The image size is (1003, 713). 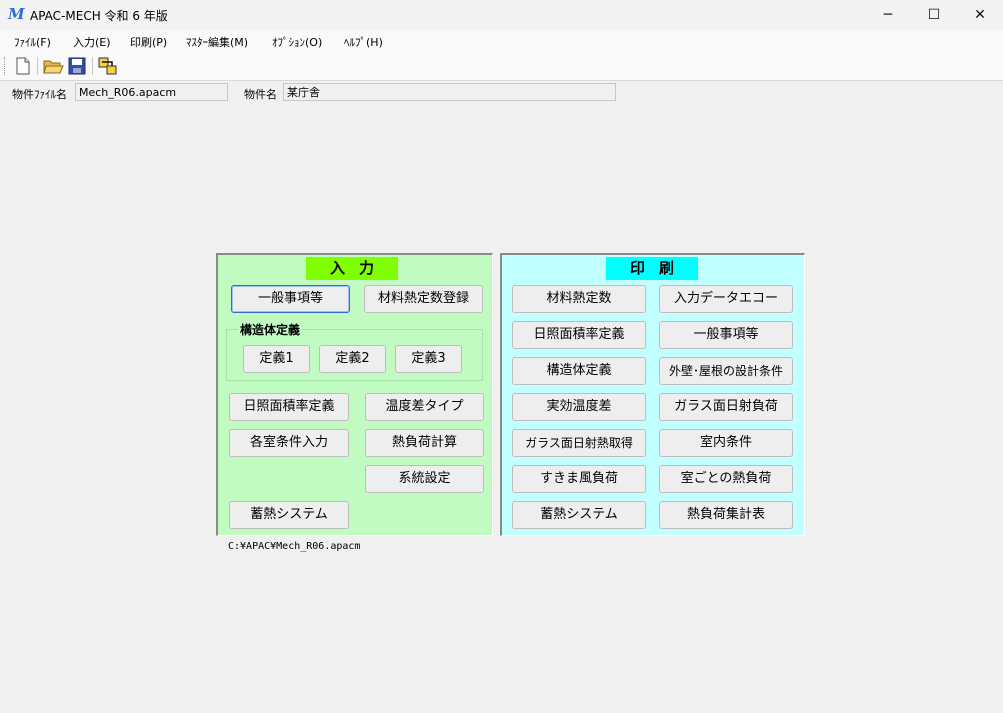 What do you see at coordinates (39, 94) in the screenshot?
I see `file-name-label: 物件ﾌｧｲﾙ名` at bounding box center [39, 94].